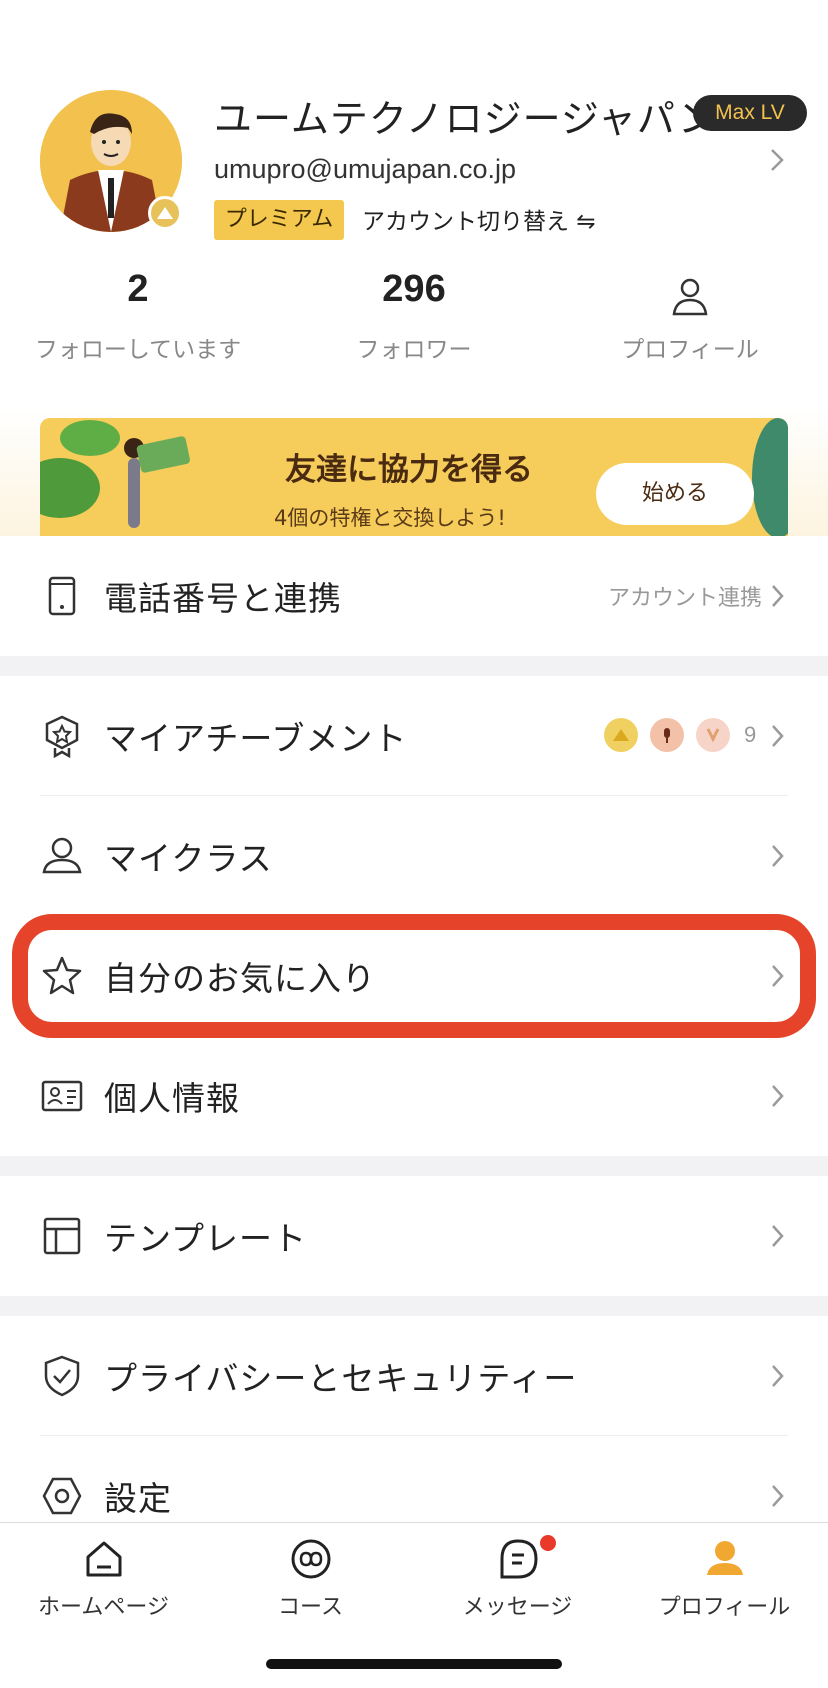 This screenshot has width=828, height=1688. Describe the element at coordinates (675, 494) in the screenshot. I see `start-button: 始める` at that location.